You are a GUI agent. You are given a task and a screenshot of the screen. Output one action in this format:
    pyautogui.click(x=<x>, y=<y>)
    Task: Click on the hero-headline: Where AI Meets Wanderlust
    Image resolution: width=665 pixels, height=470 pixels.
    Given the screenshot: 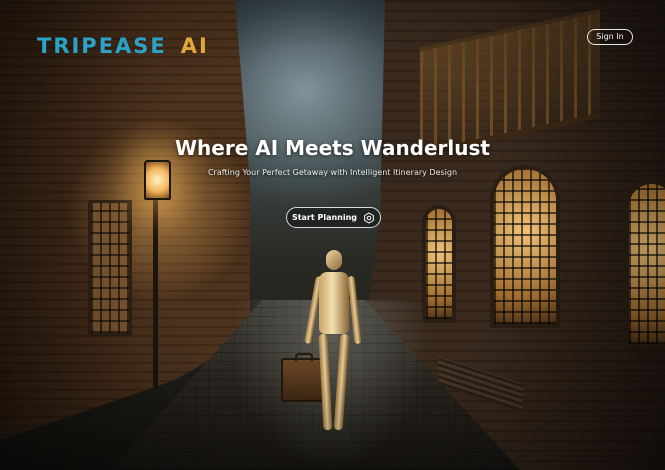 What is the action you would take?
    pyautogui.click(x=332, y=148)
    